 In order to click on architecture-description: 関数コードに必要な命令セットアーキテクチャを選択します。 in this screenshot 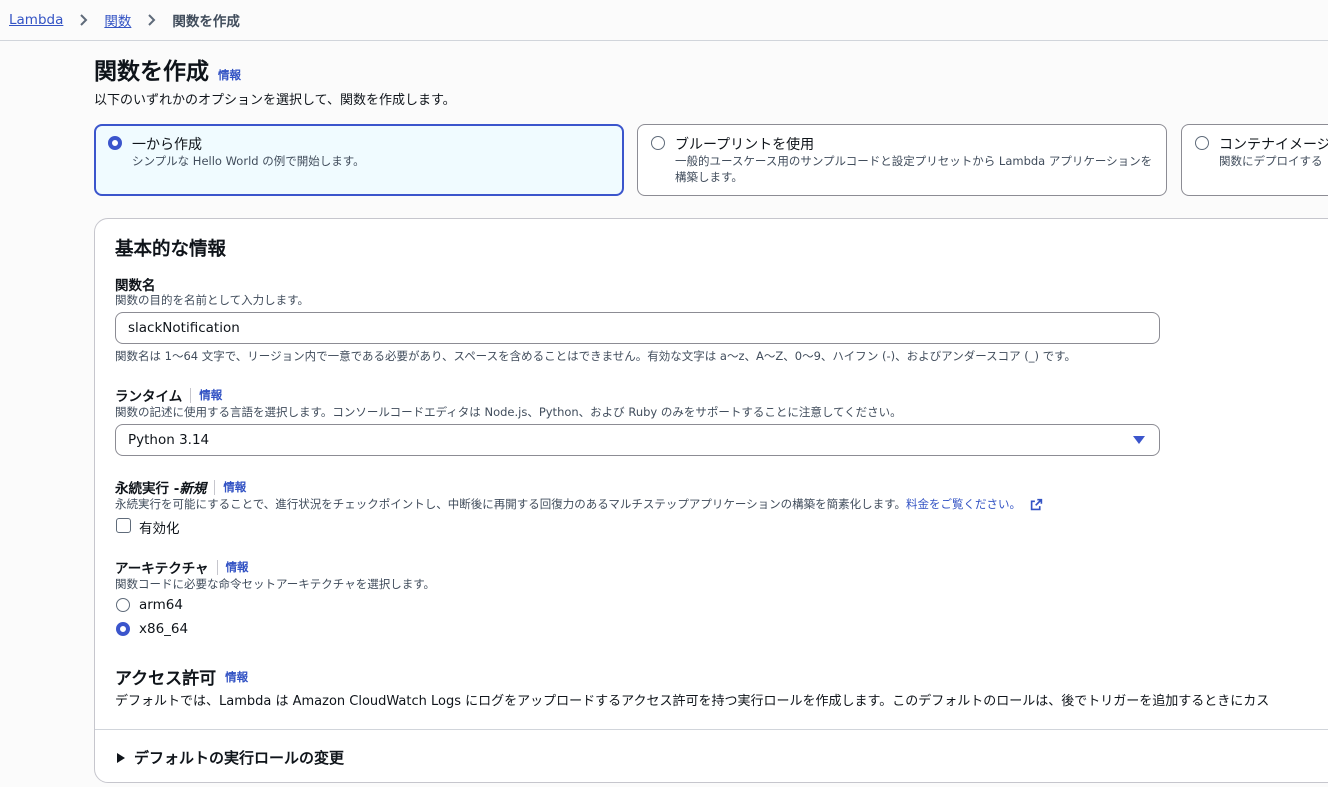, I will do `click(275, 584)`.